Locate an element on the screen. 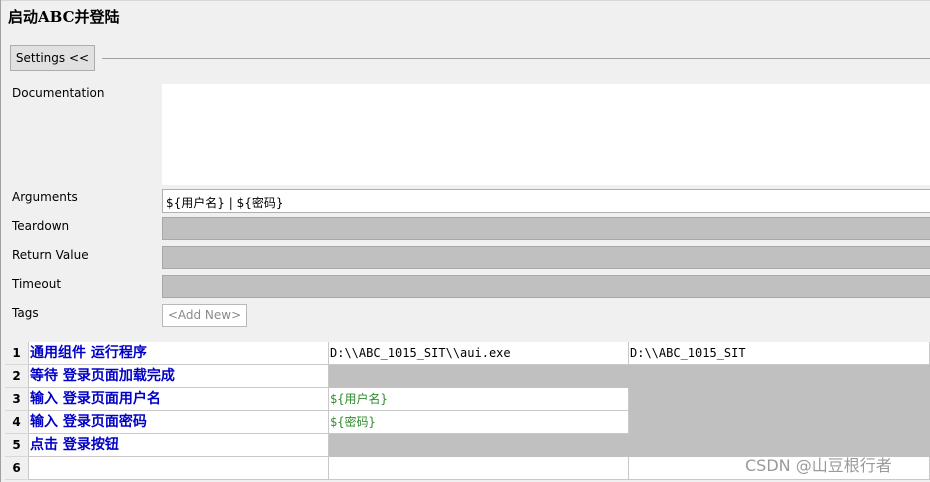  keyword-cell: 通用组件 运行程序 is located at coordinates (179, 353).